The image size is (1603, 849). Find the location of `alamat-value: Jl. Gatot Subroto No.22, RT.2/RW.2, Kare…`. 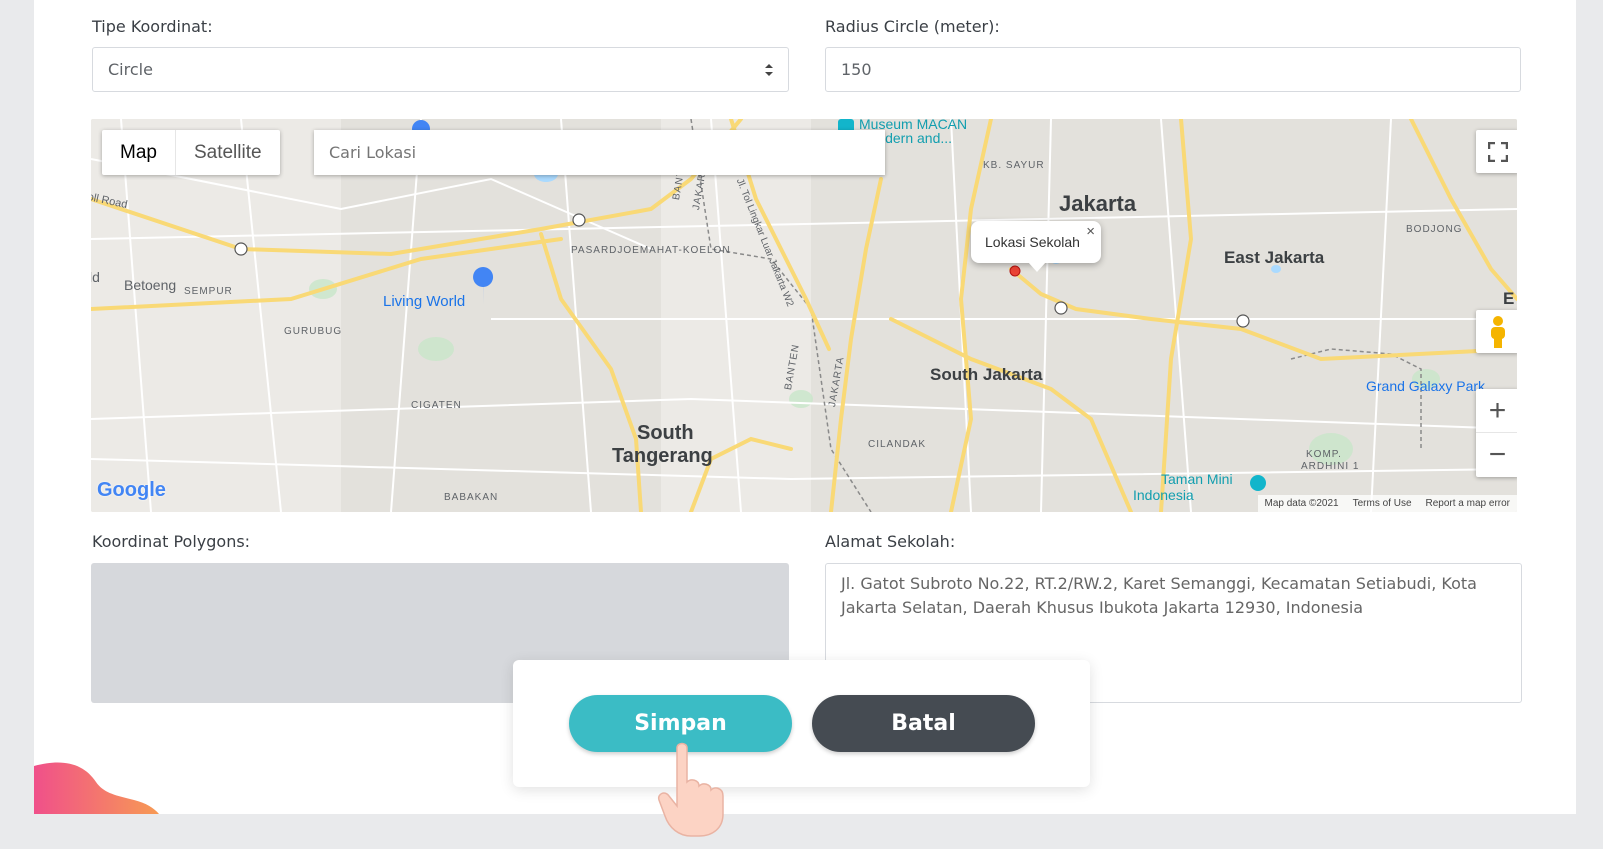

alamat-value: Jl. Gatot Subroto No.22, RT.2/RW.2, Kare… is located at coordinates (1159, 595).